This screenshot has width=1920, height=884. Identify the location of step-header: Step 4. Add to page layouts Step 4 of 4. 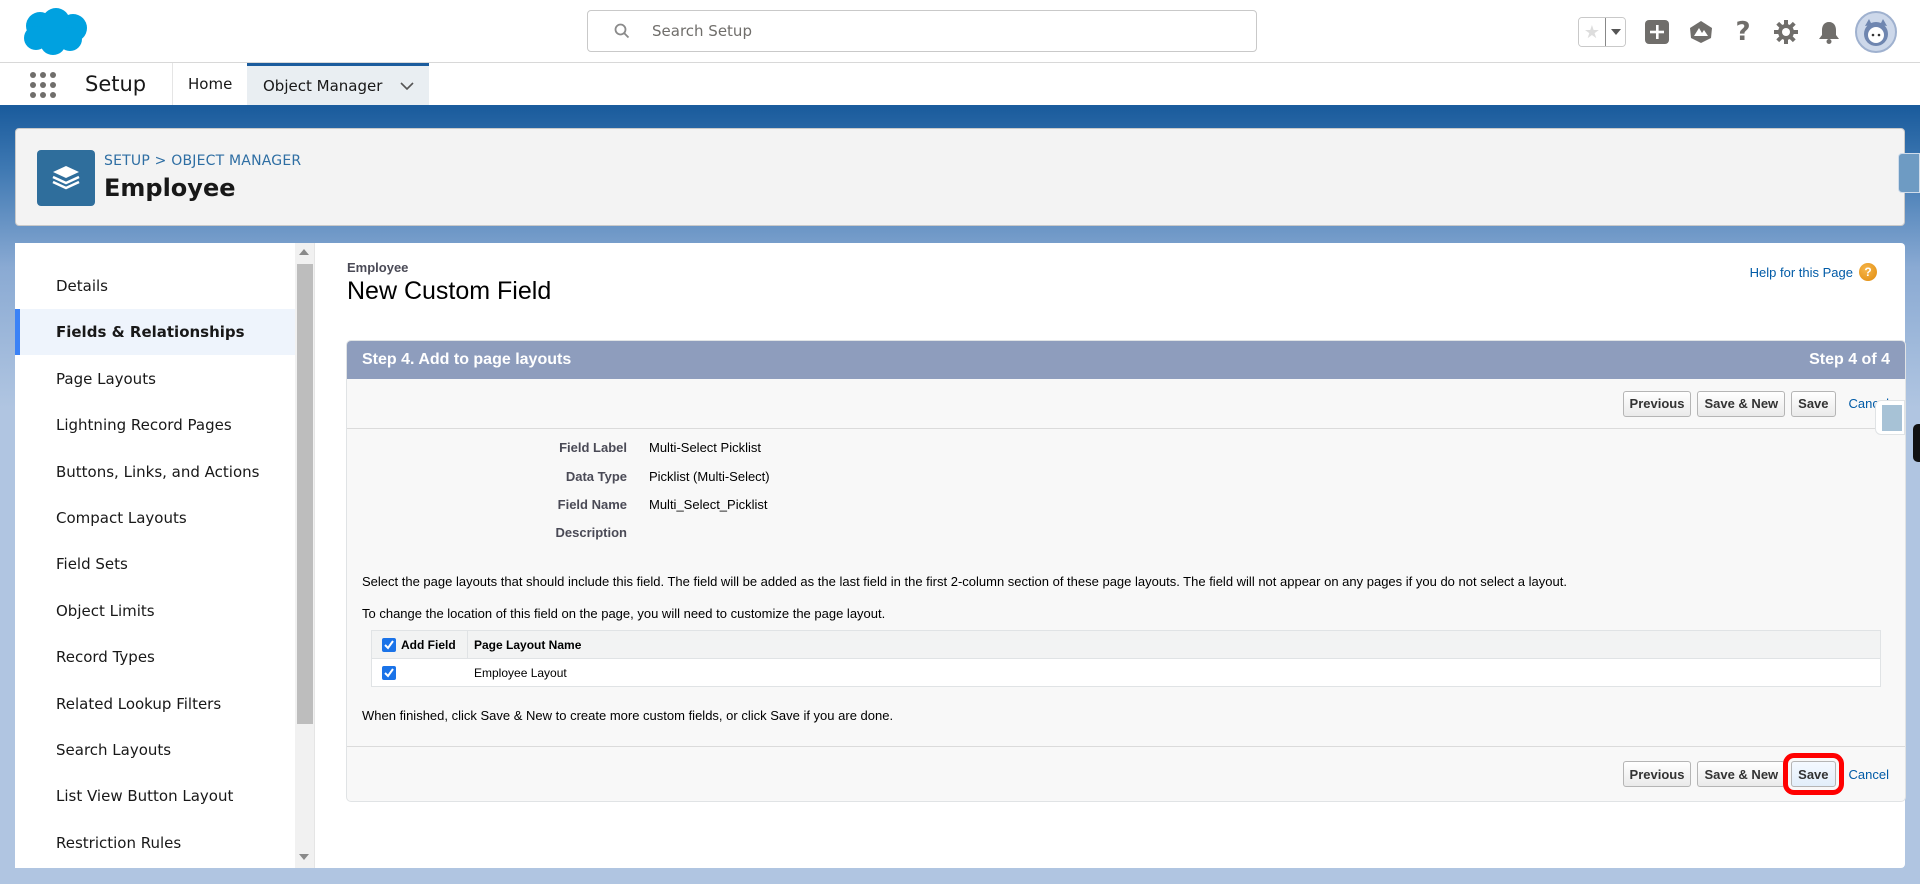
(1126, 360).